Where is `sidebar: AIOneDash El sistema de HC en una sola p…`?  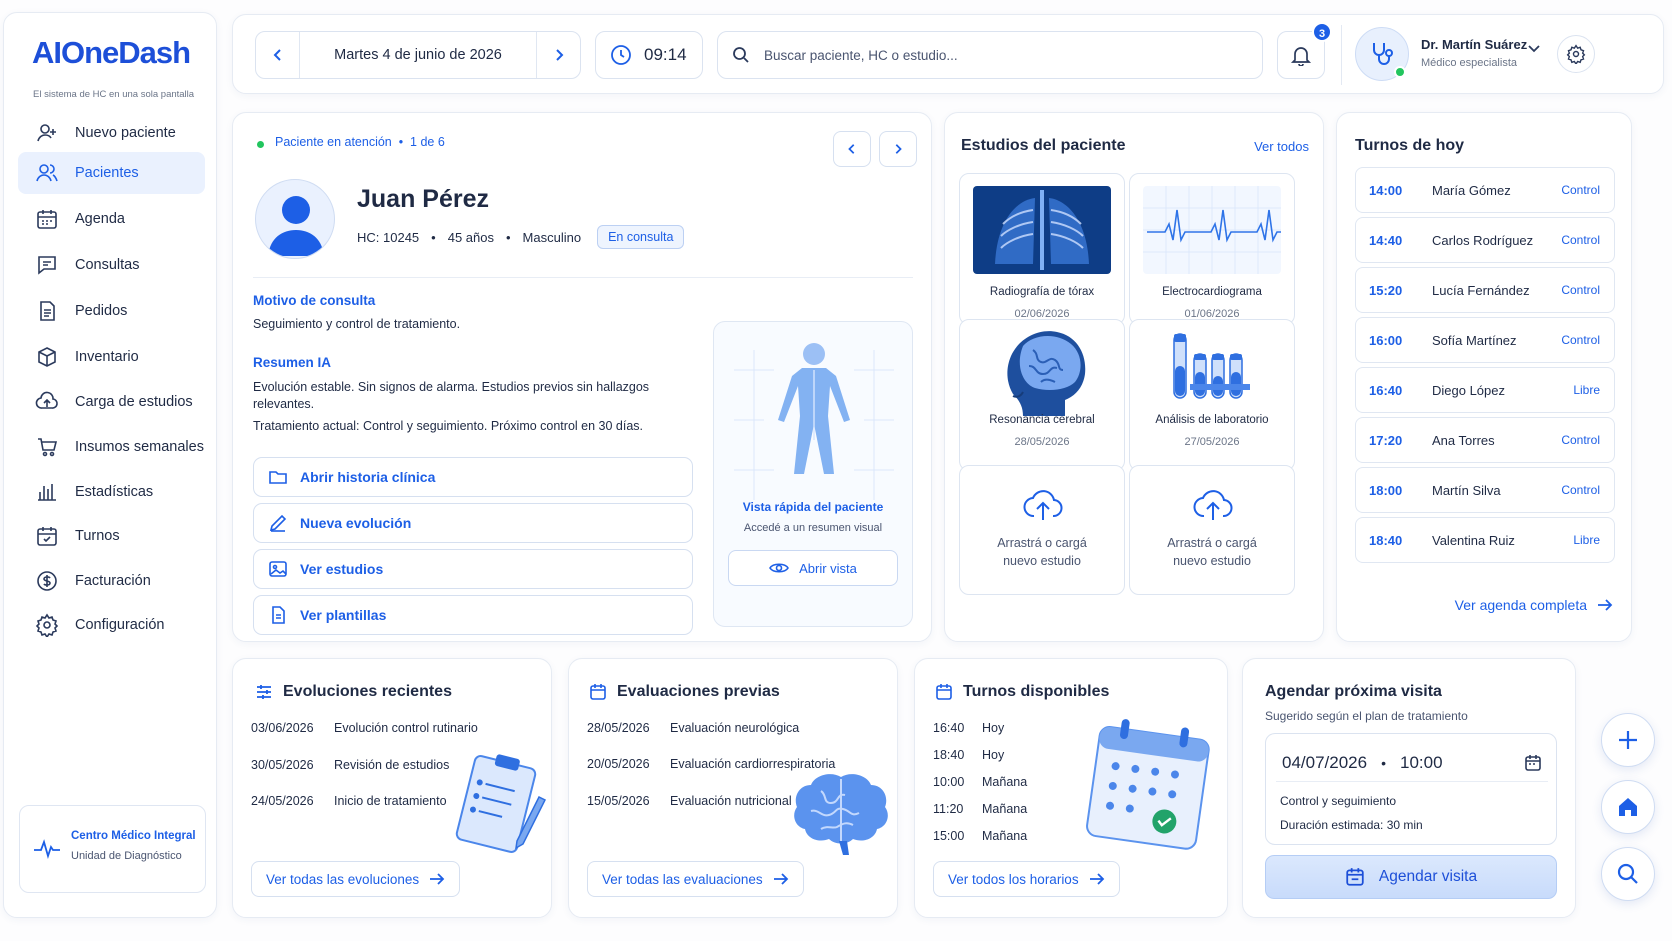
sidebar: AIOneDash El sistema de HC en una sola p… is located at coordinates (110, 465).